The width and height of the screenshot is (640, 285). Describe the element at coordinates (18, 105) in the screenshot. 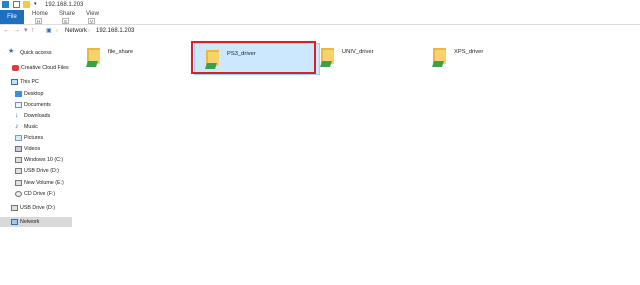

I see `documents-icon` at that location.